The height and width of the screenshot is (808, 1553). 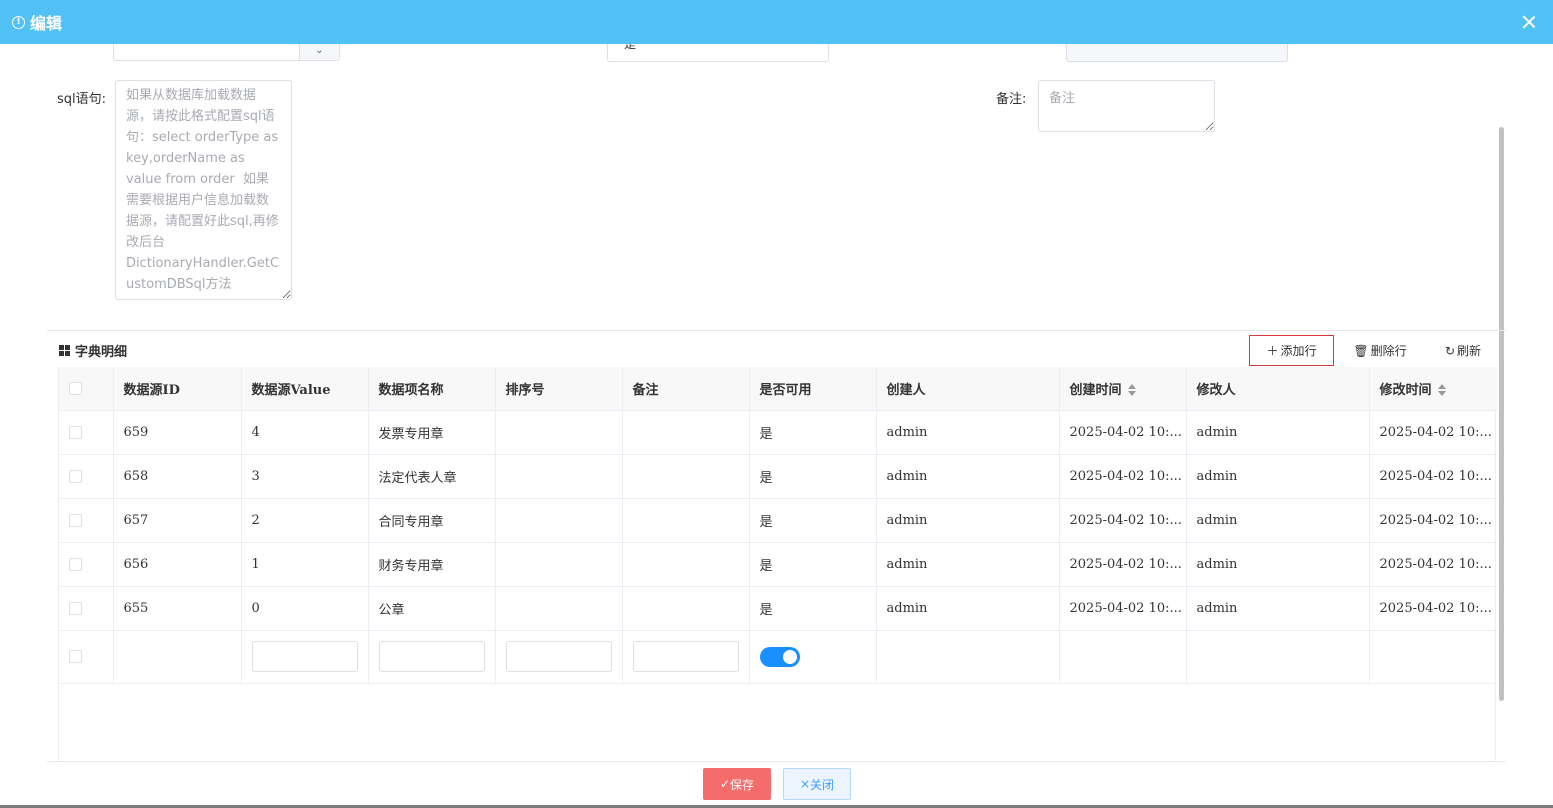 What do you see at coordinates (82, 99) in the screenshot?
I see `sql-label: sql语句:` at bounding box center [82, 99].